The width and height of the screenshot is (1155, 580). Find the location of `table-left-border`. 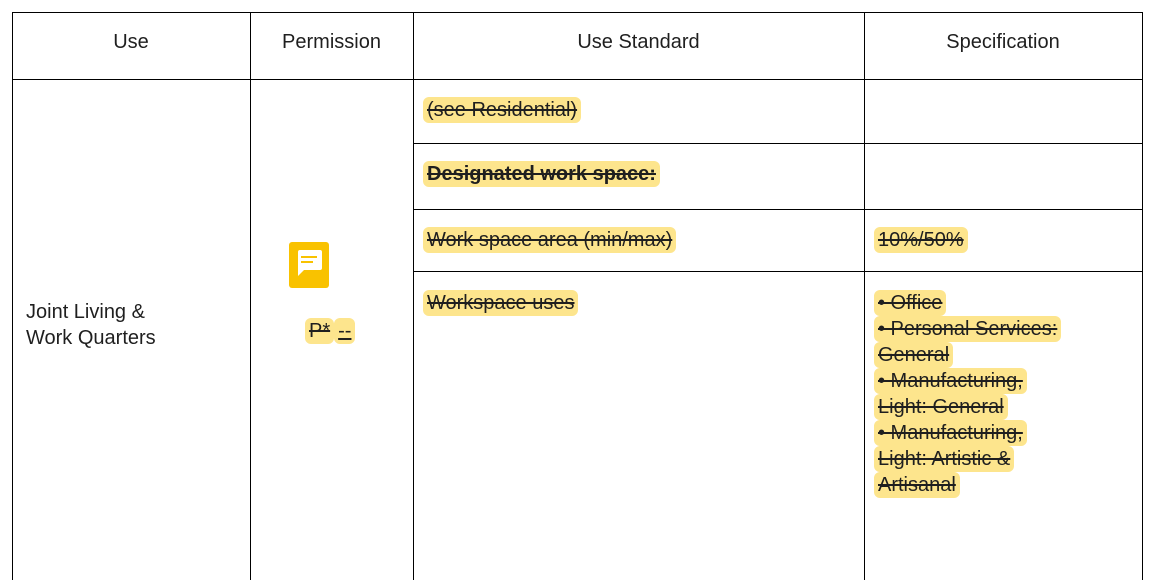

table-left-border is located at coordinates (12, 296).